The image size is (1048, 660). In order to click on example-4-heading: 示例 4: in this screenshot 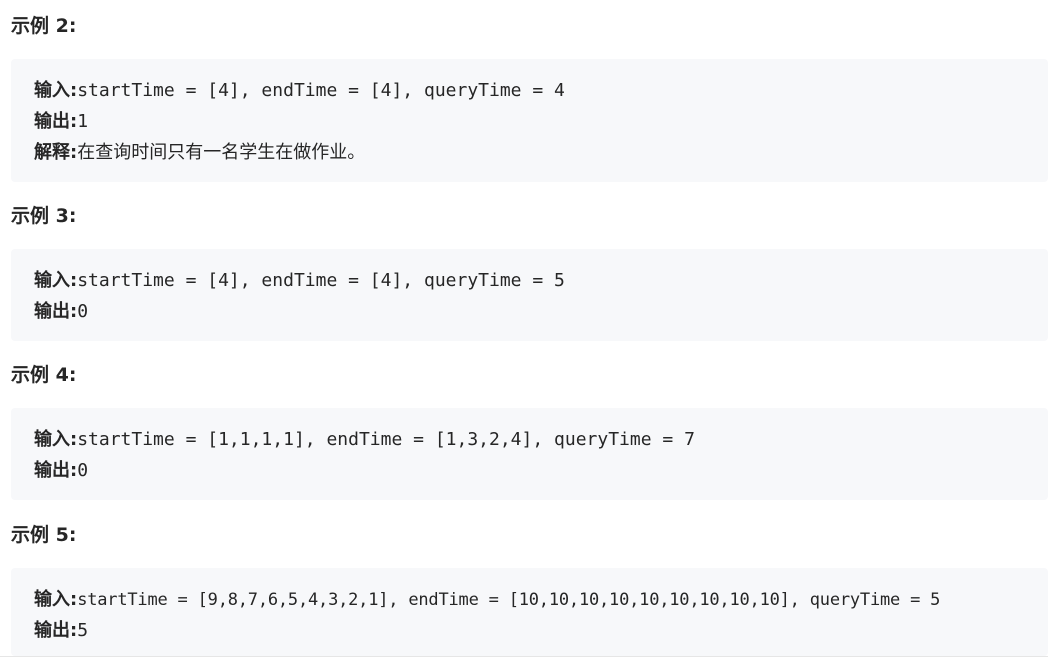, I will do `click(44, 375)`.